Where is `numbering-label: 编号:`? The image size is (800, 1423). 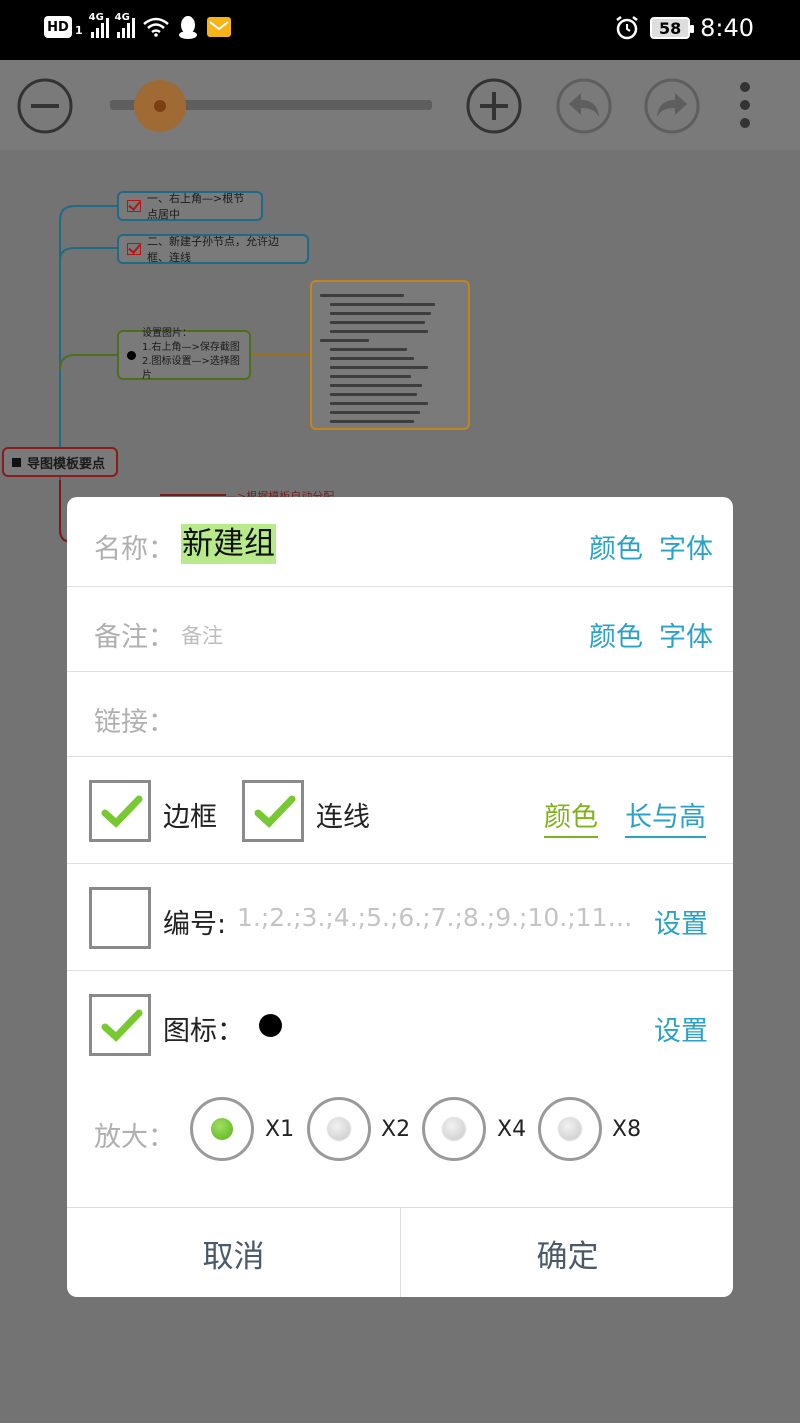
numbering-label: 编号: is located at coordinates (195, 924).